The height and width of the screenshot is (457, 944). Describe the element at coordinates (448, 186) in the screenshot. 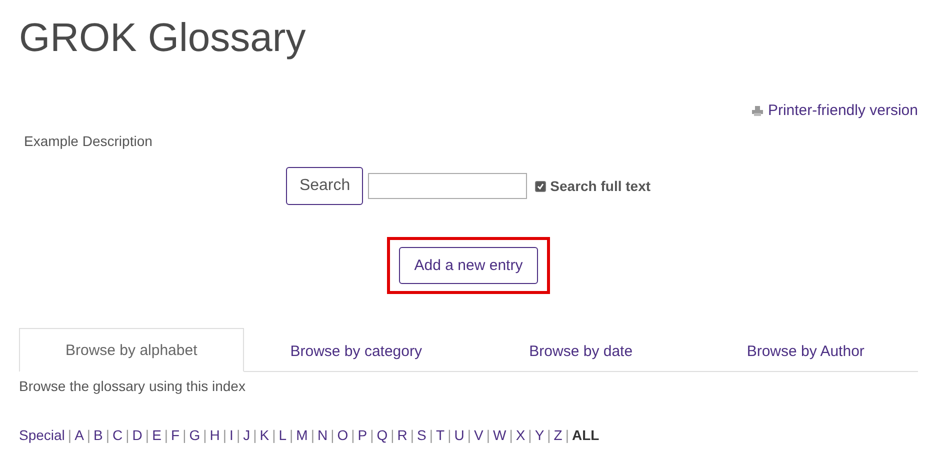

I see `search-field` at that location.